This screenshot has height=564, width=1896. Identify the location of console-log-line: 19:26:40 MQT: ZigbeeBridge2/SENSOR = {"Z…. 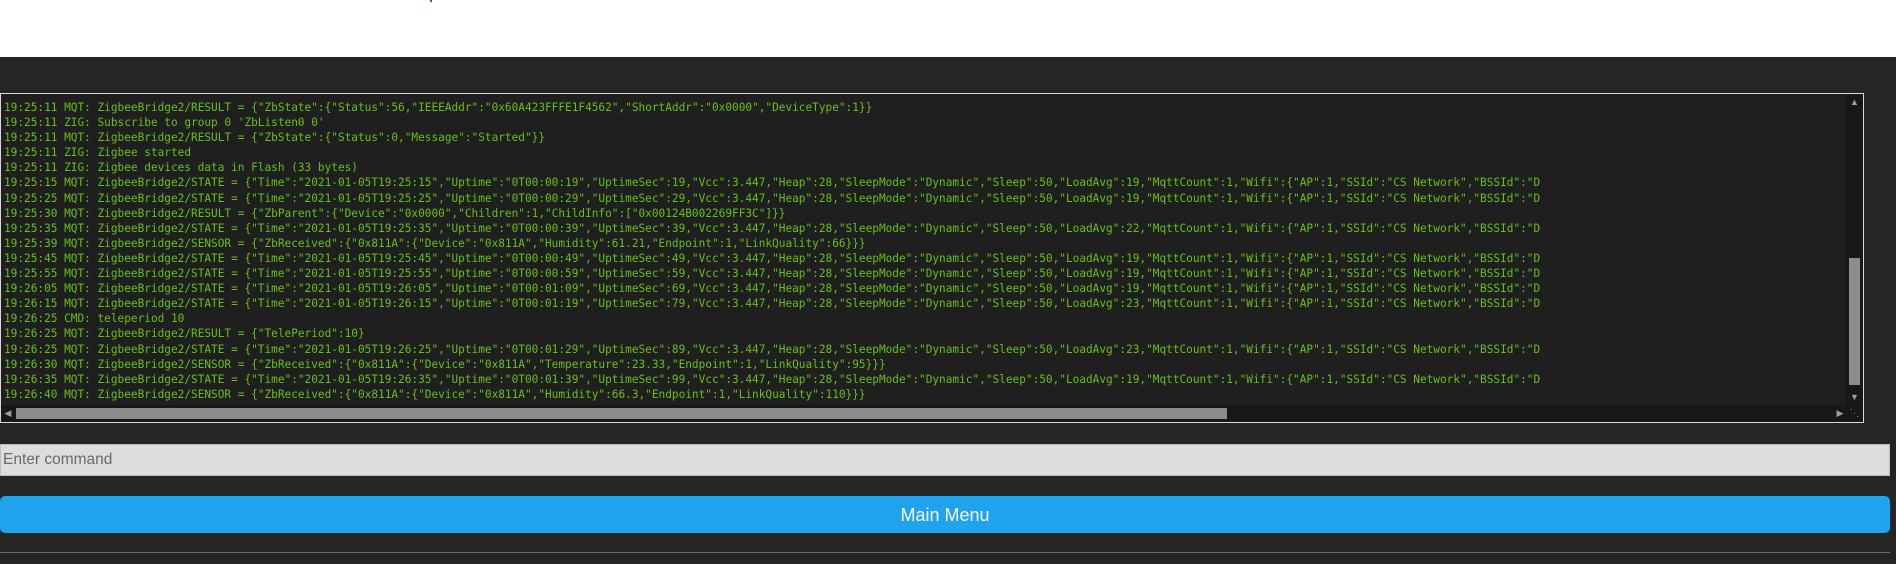
(435, 394).